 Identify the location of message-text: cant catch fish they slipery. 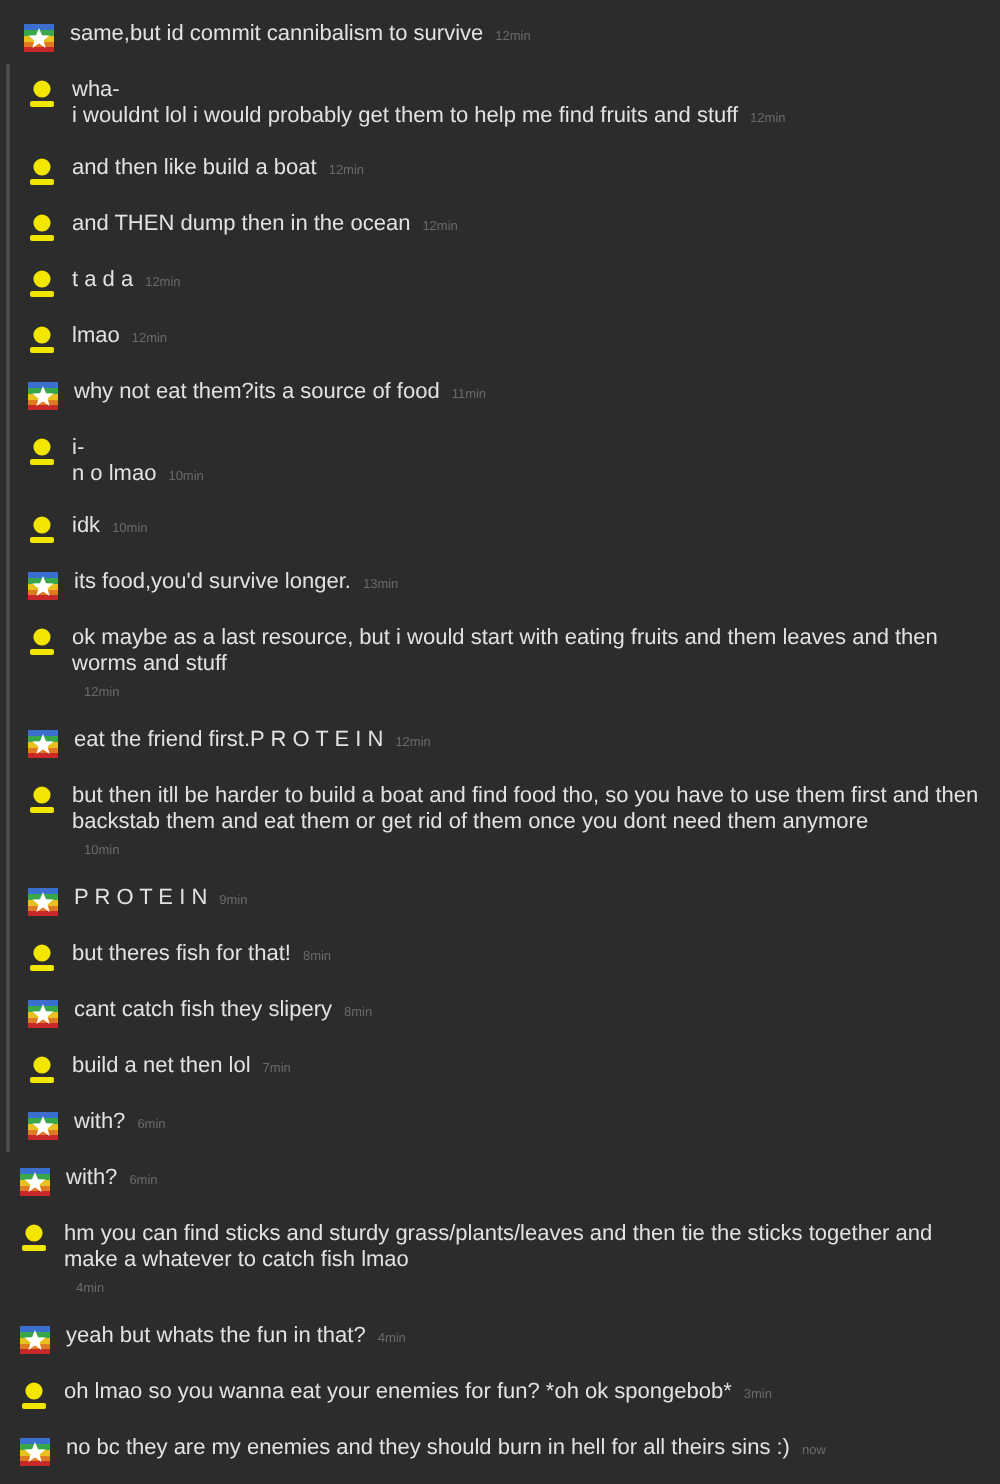
(203, 1011).